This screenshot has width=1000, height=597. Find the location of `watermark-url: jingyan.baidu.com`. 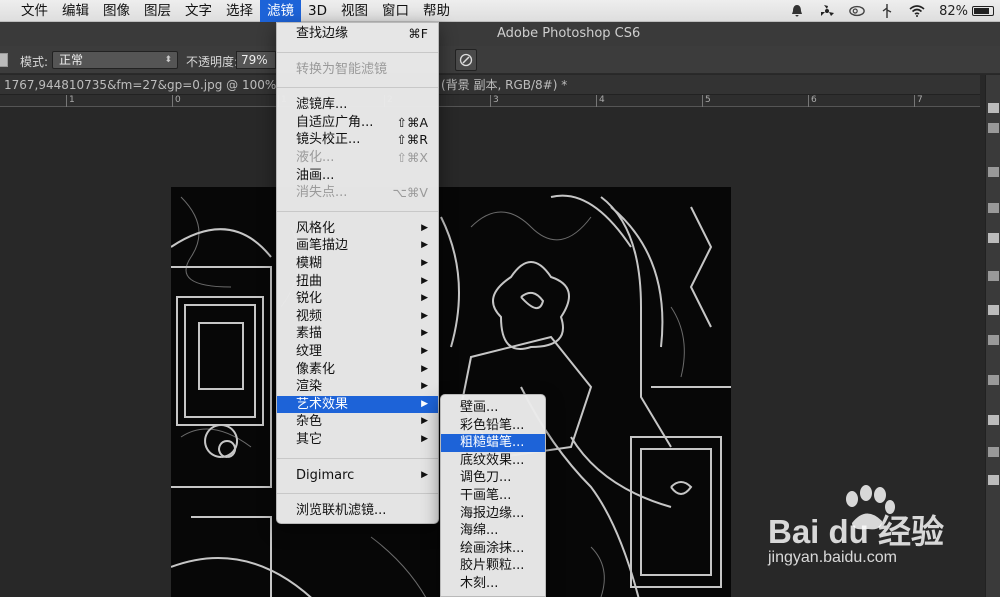

watermark-url: jingyan.baidu.com is located at coordinates (832, 557).